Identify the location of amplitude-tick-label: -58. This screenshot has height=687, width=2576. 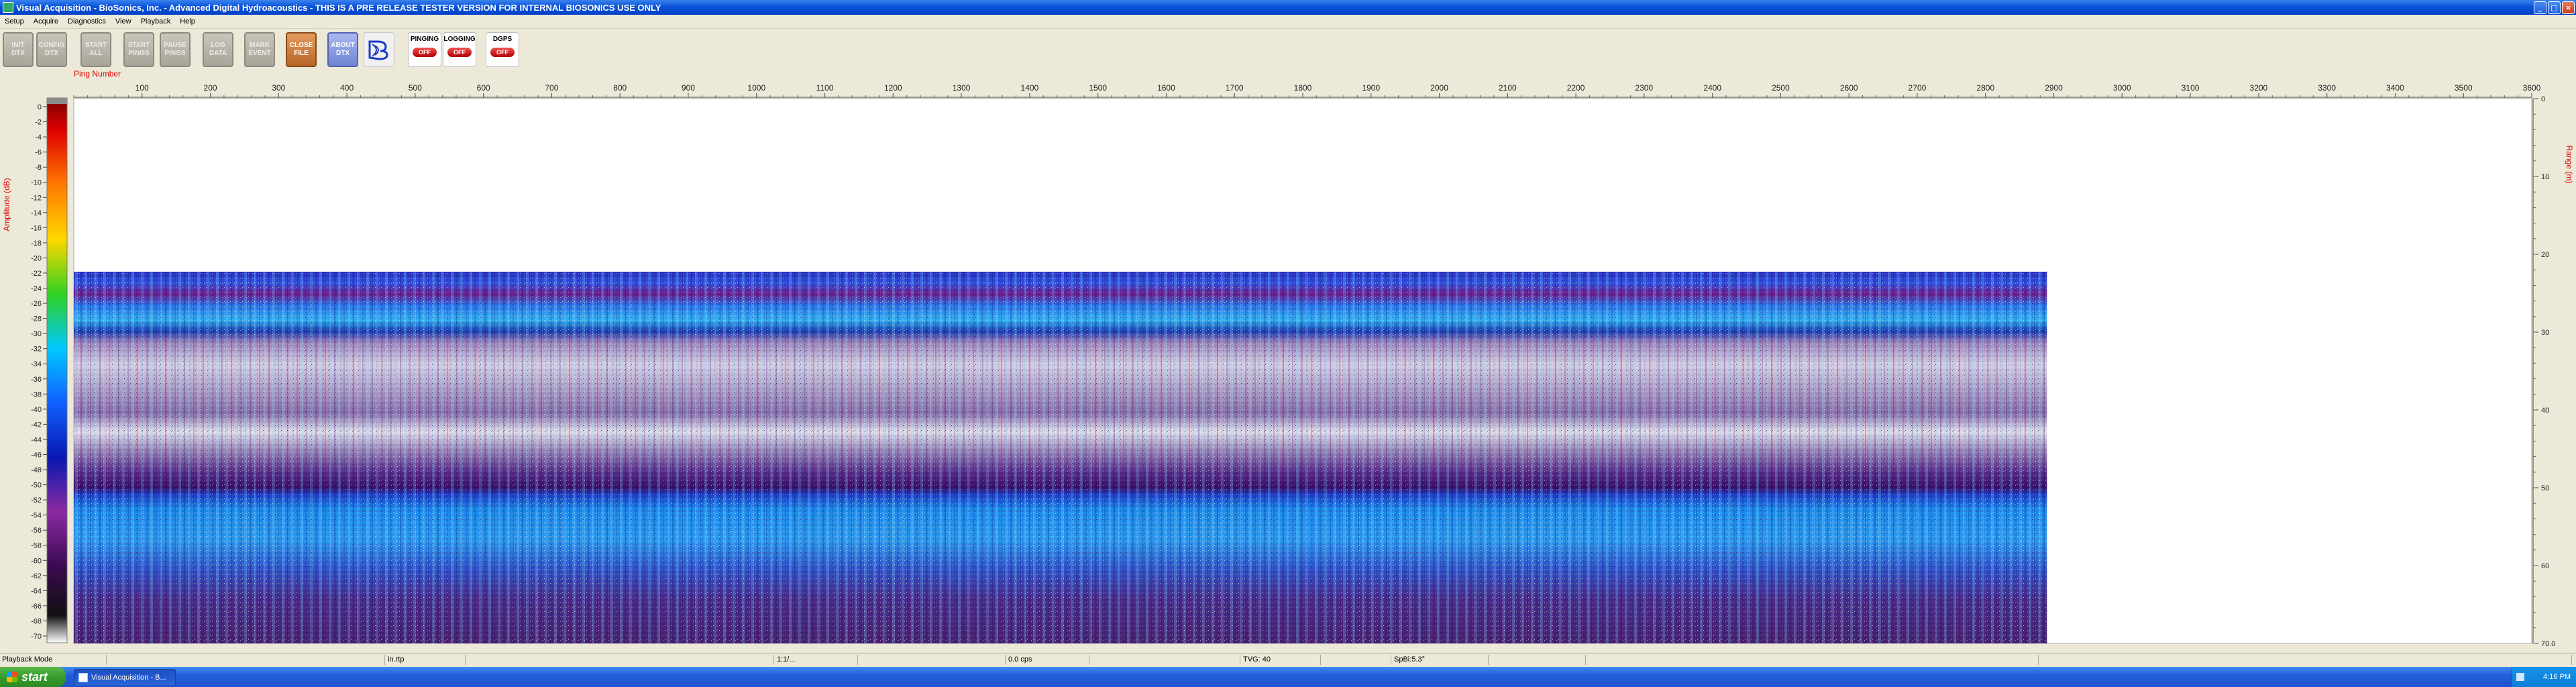
(36, 546).